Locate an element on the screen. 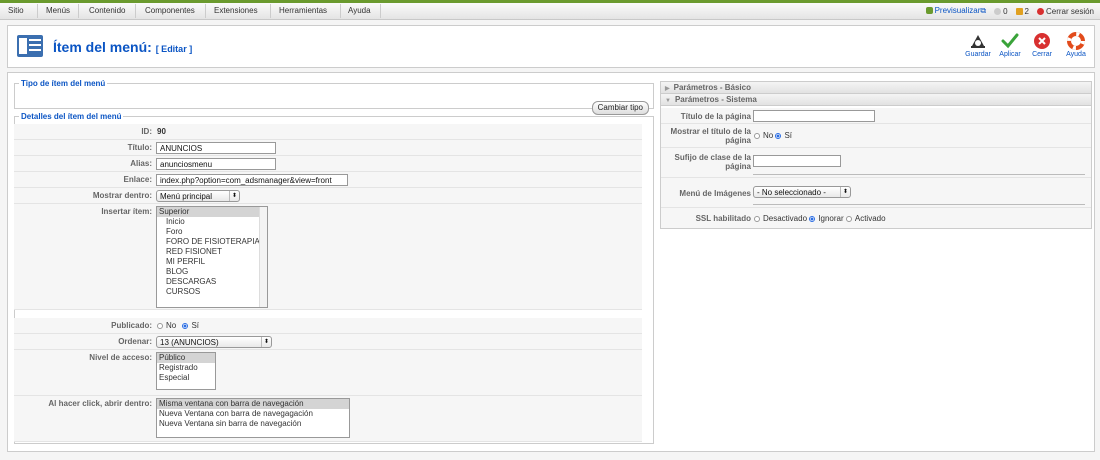 This screenshot has height=460, width=1100. list-item: DESCARGAS is located at coordinates (212, 282).